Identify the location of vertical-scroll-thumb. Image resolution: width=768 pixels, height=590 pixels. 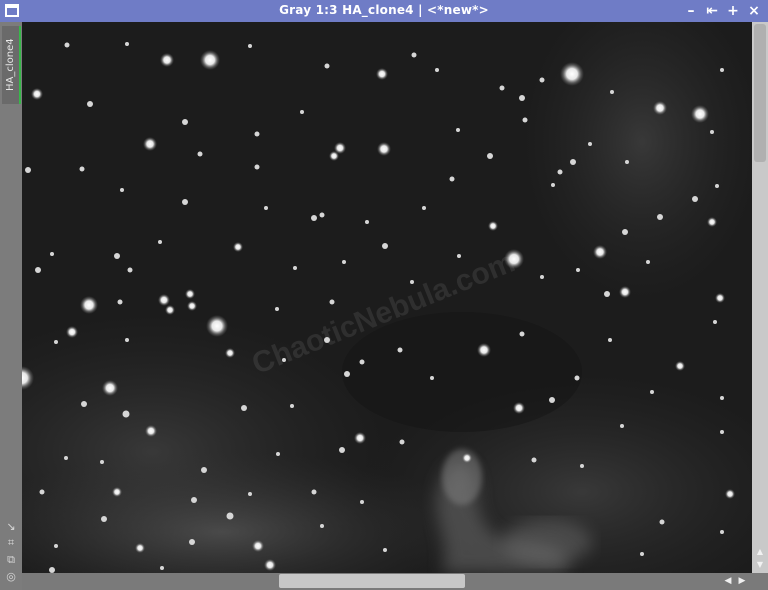
(760, 93).